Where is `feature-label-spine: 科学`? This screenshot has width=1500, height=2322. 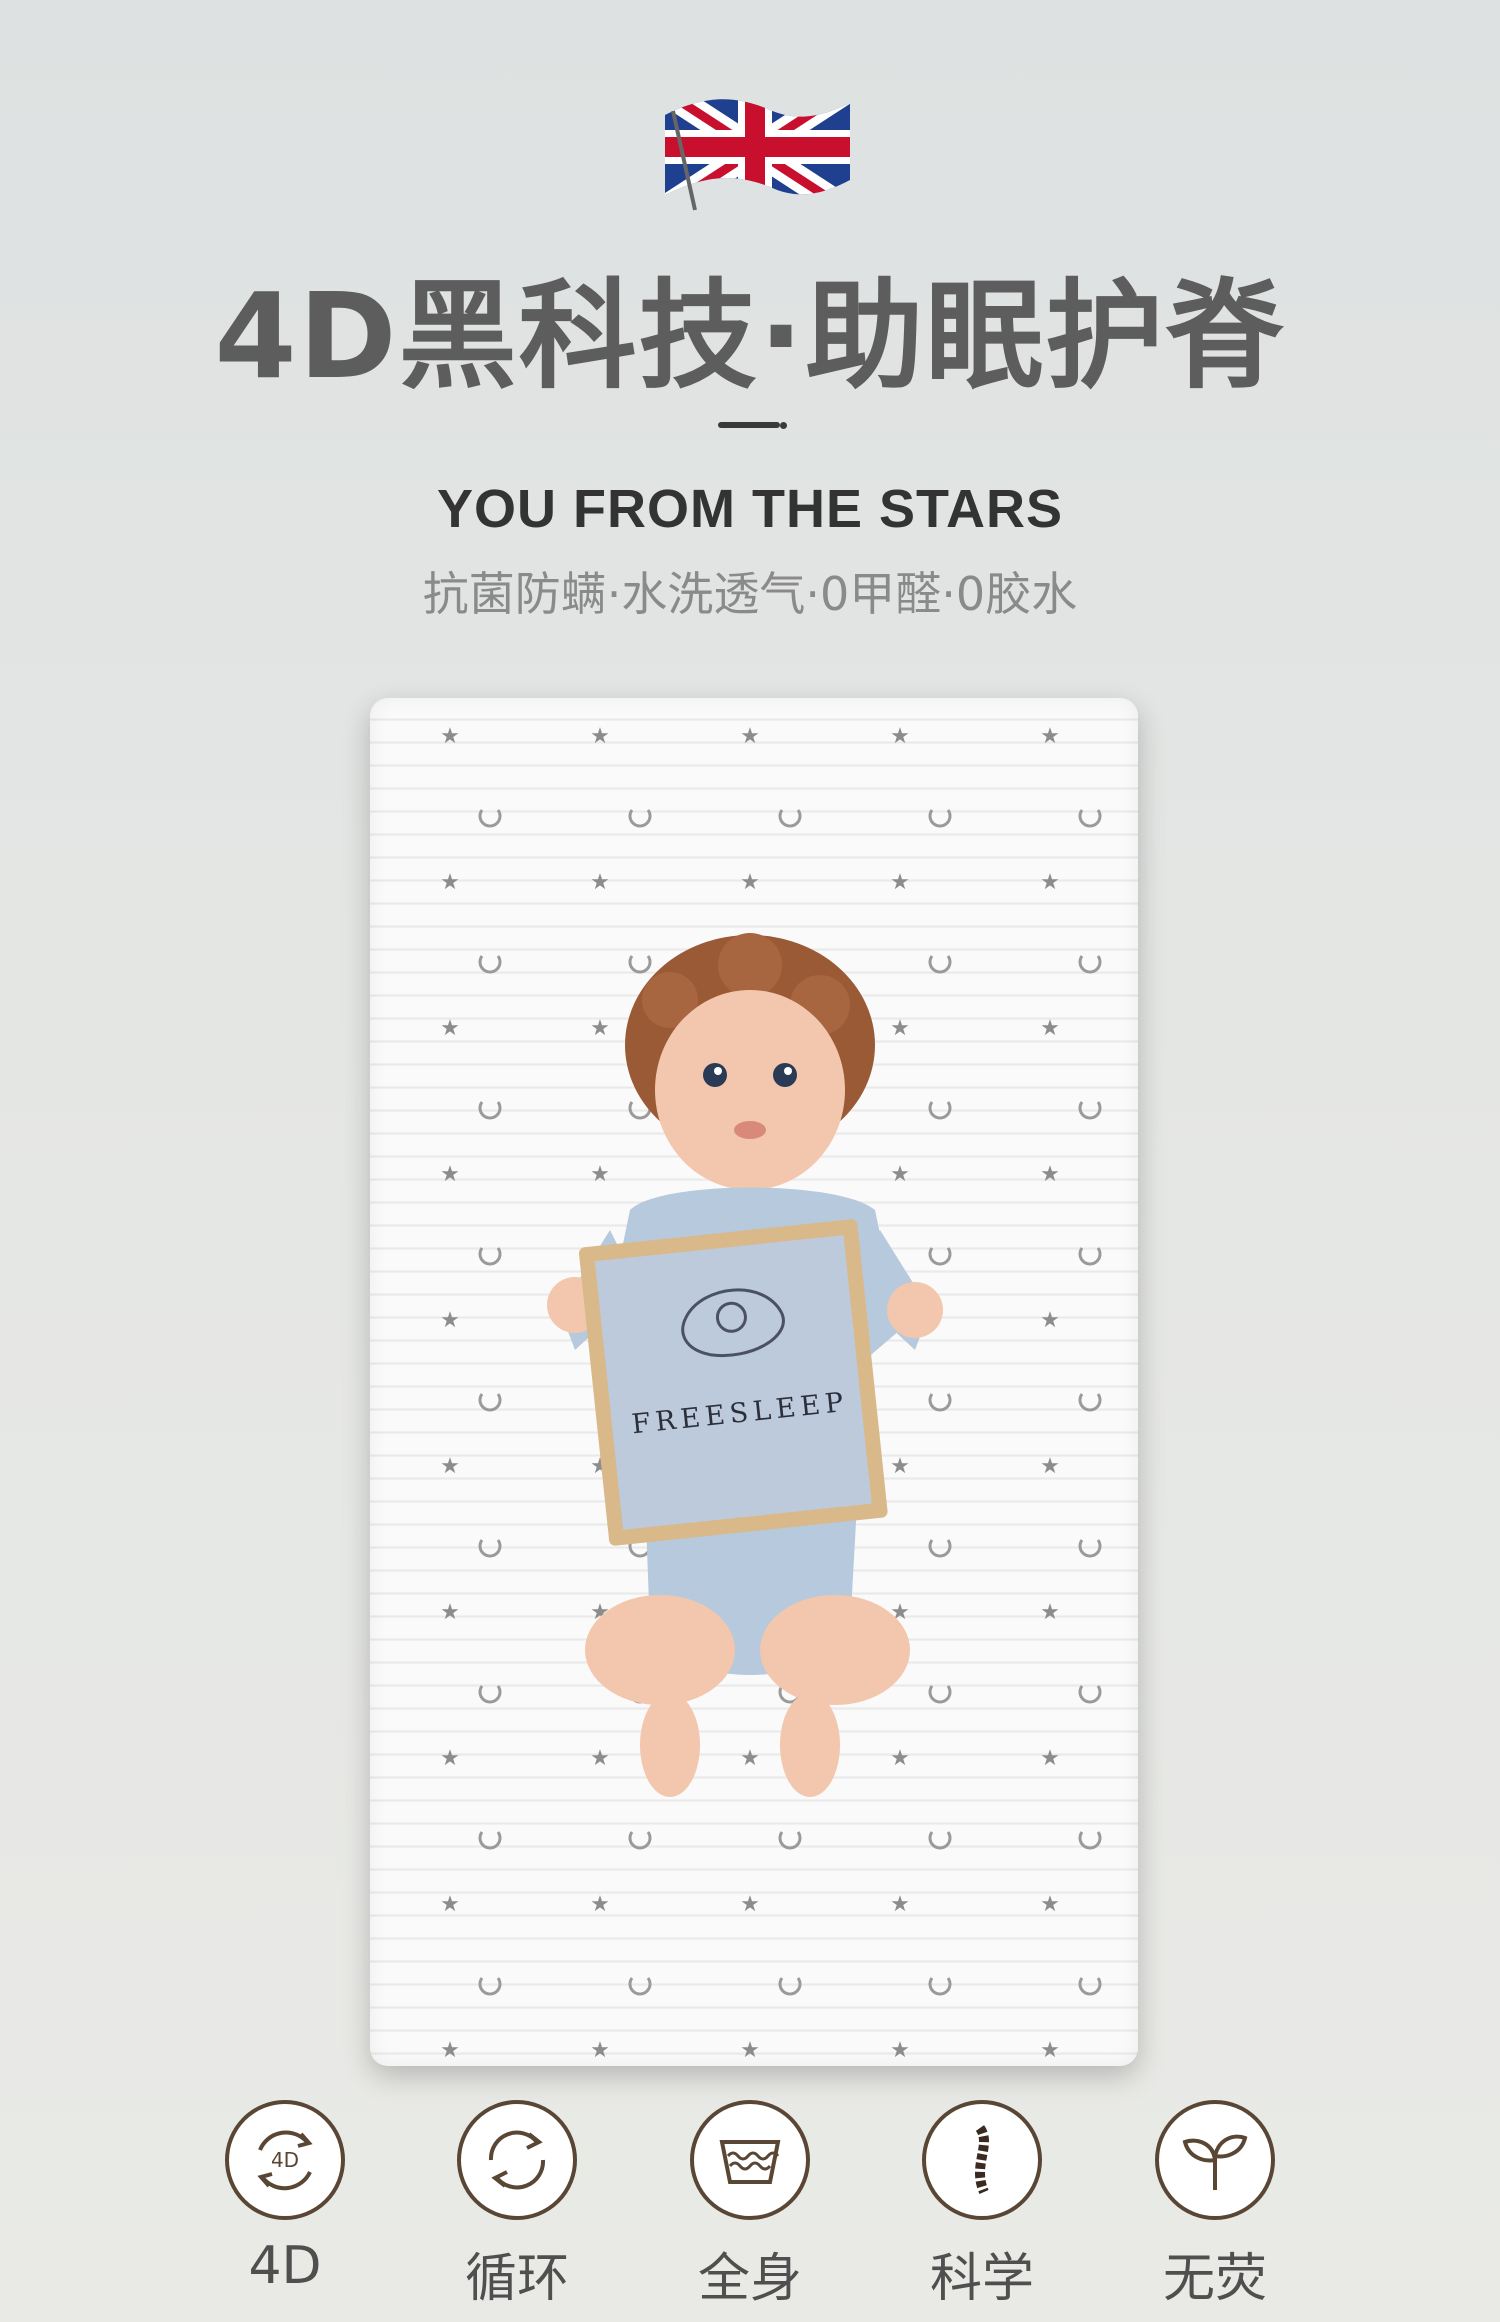
feature-label-spine: 科学 is located at coordinates (981, 2279).